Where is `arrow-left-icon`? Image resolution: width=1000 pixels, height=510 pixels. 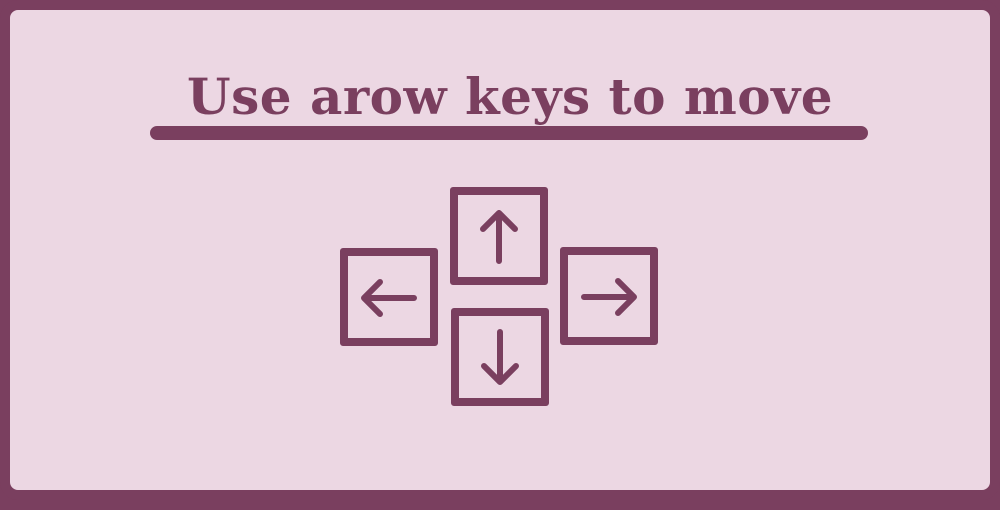
arrow-left-icon is located at coordinates (389, 298).